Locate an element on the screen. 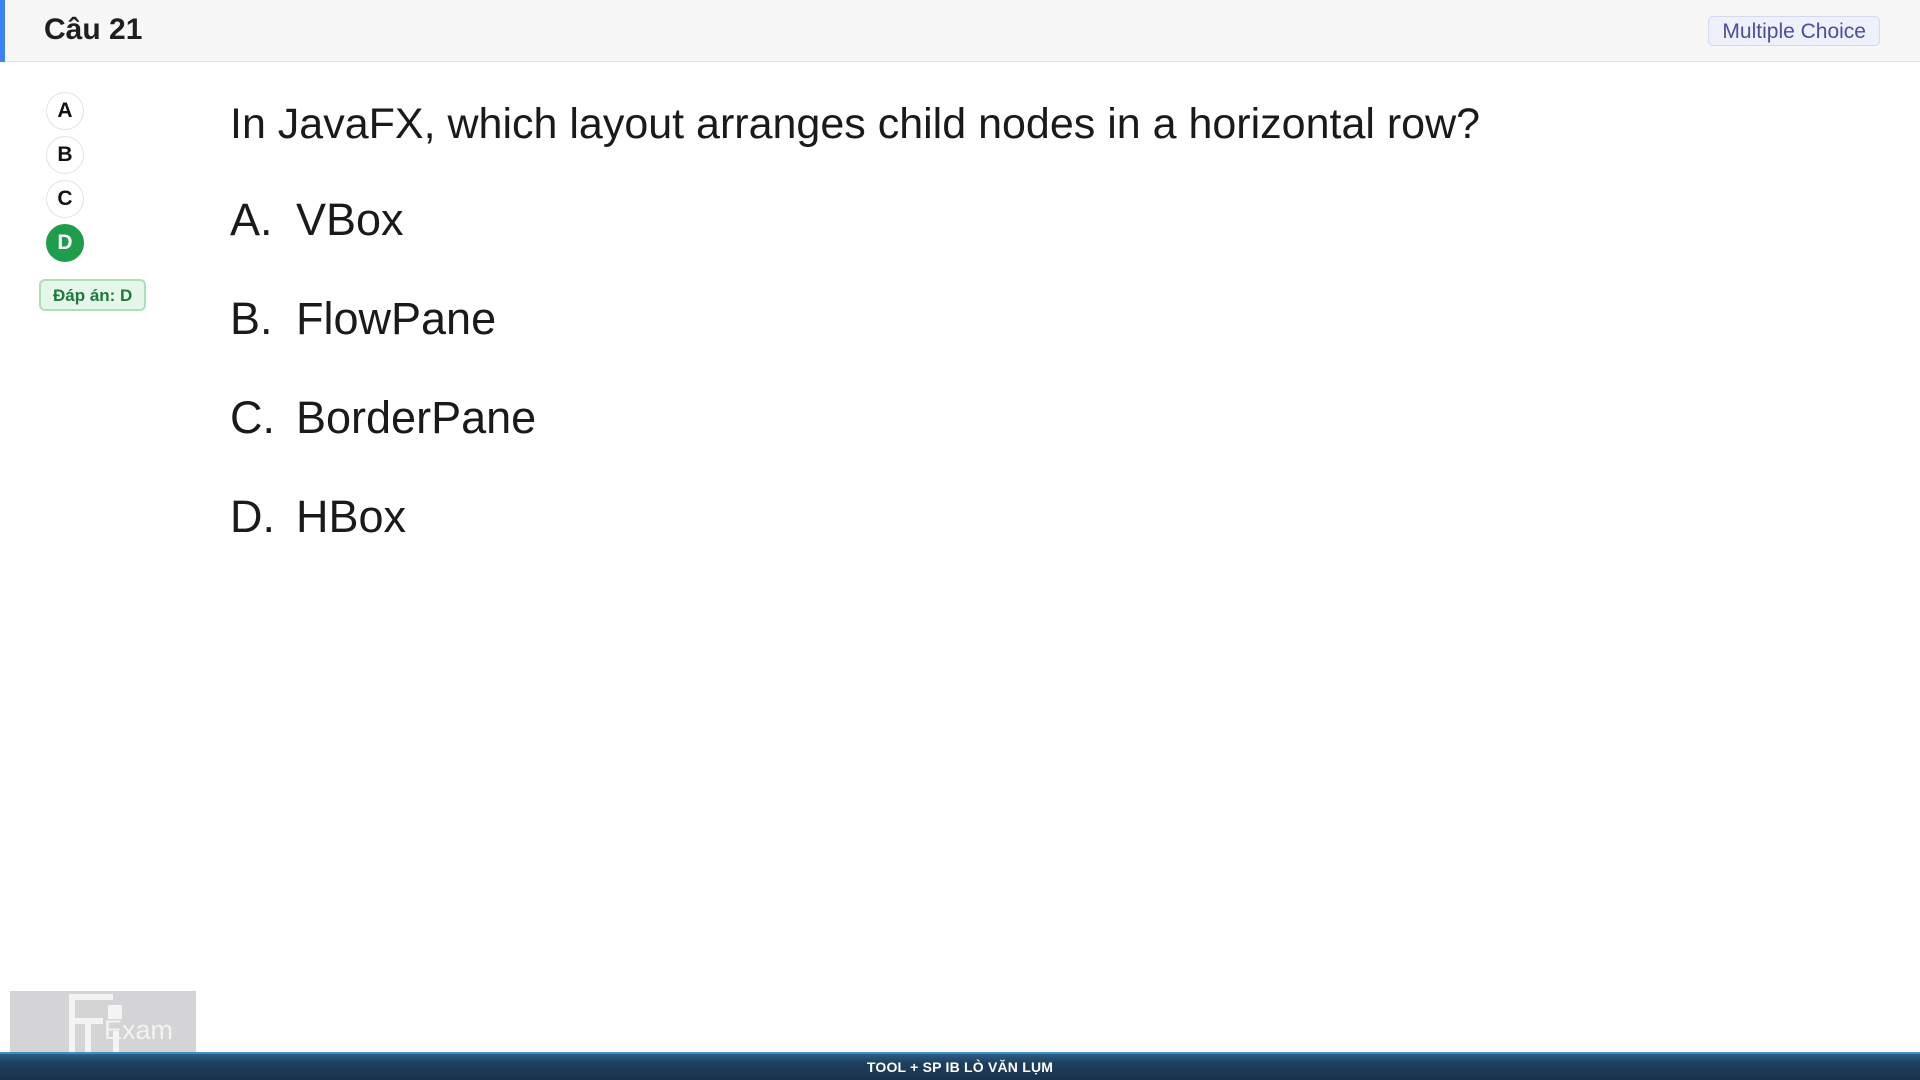  choice-text: HBox is located at coordinates (351, 516).